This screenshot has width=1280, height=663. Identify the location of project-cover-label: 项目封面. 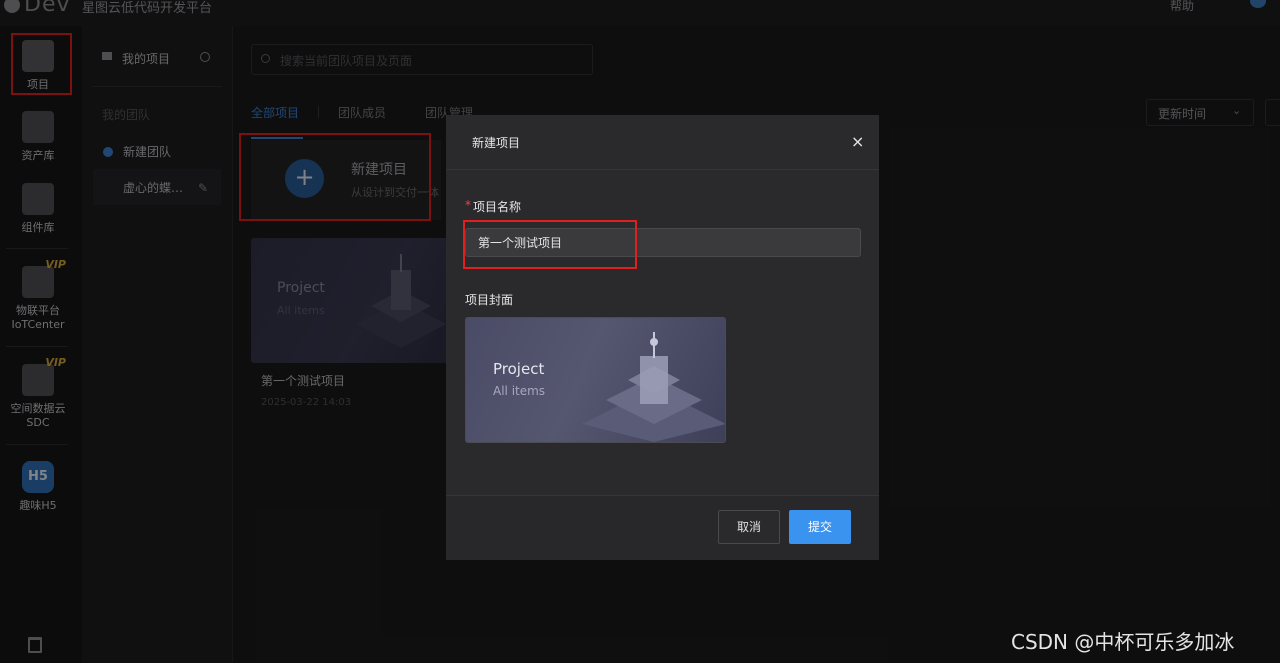
(489, 300).